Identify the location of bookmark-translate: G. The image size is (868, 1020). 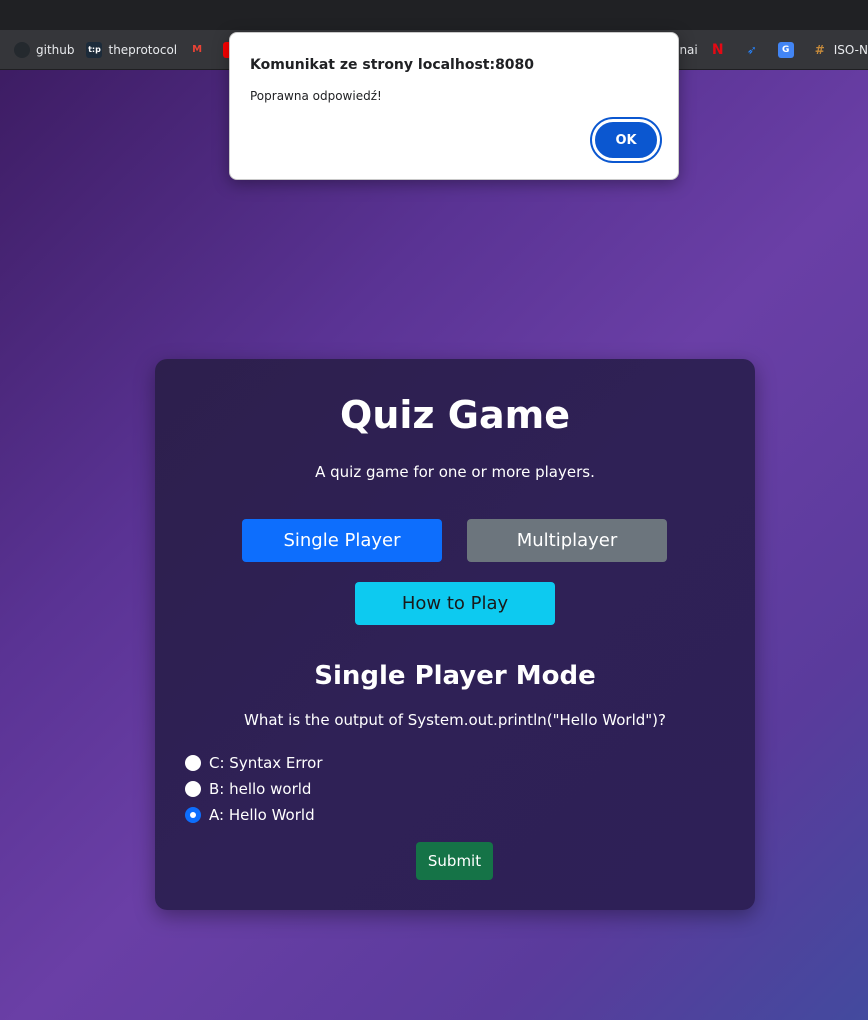
(789, 49).